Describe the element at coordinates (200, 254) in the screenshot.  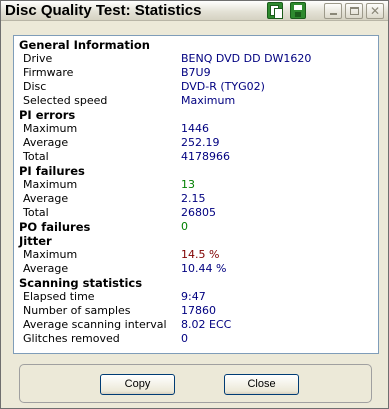
I see `stat-value: 14.5 %` at that location.